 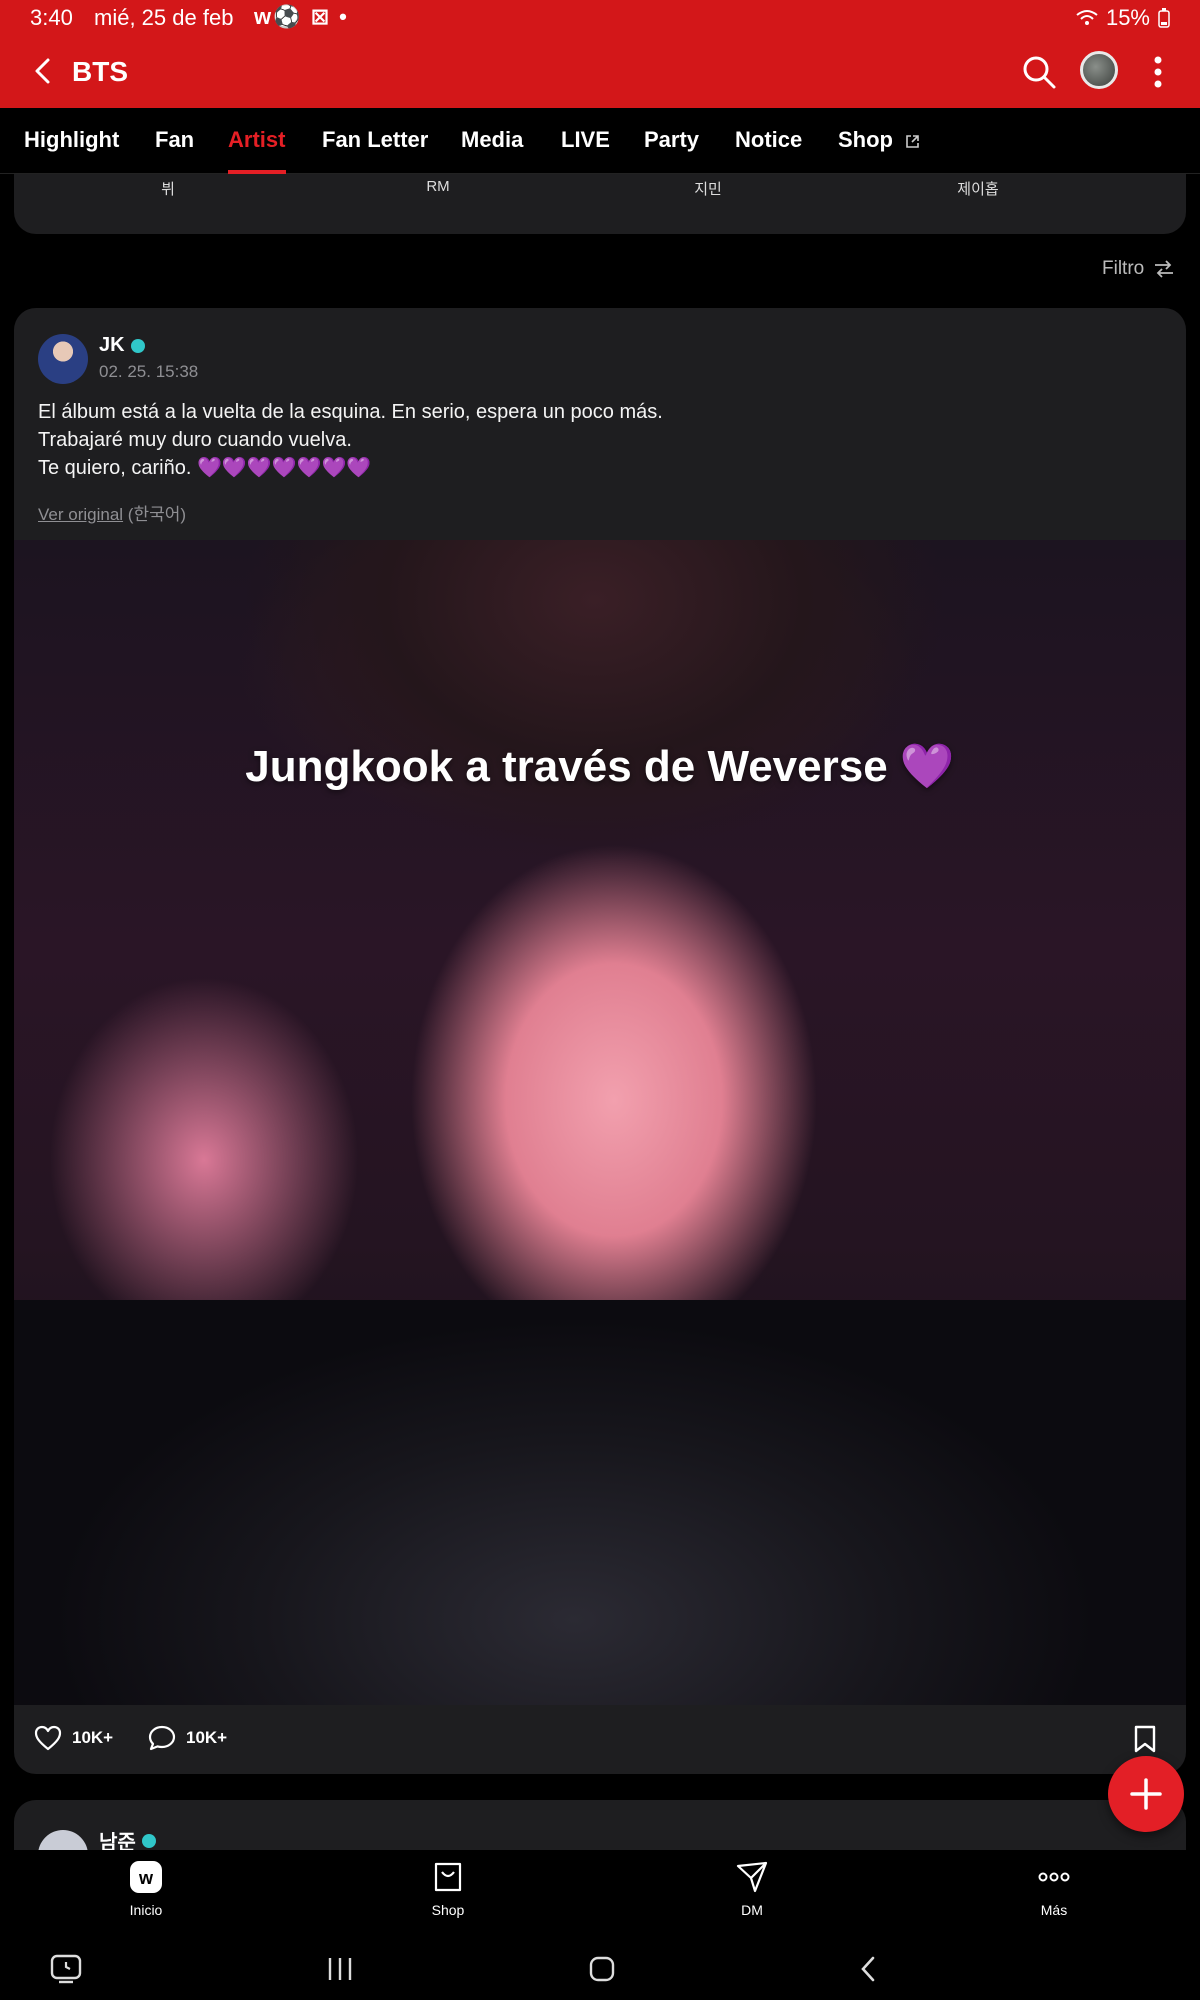 What do you see at coordinates (594, 720) in the screenshot?
I see `photo-shade` at bounding box center [594, 720].